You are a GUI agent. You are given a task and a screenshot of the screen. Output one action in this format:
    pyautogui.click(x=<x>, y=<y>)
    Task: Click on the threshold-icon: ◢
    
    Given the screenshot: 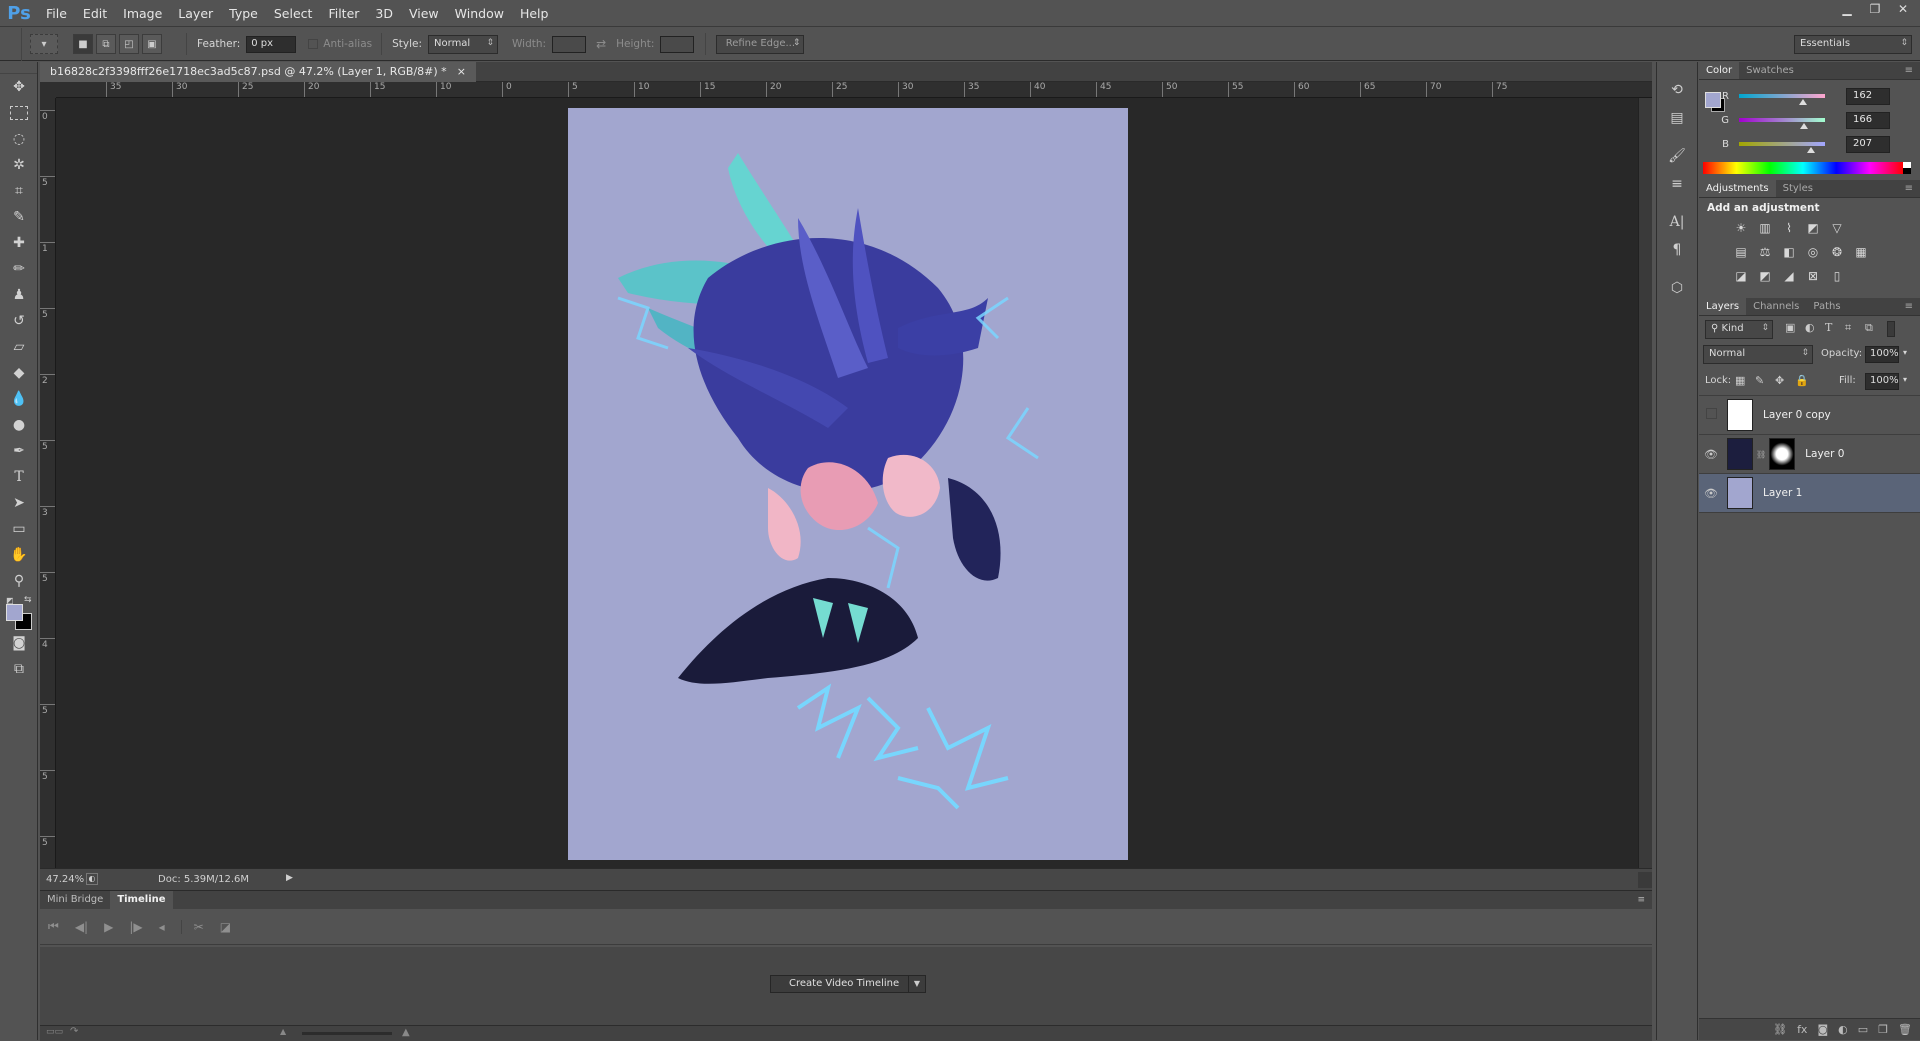 What is the action you would take?
    pyautogui.click(x=1789, y=276)
    